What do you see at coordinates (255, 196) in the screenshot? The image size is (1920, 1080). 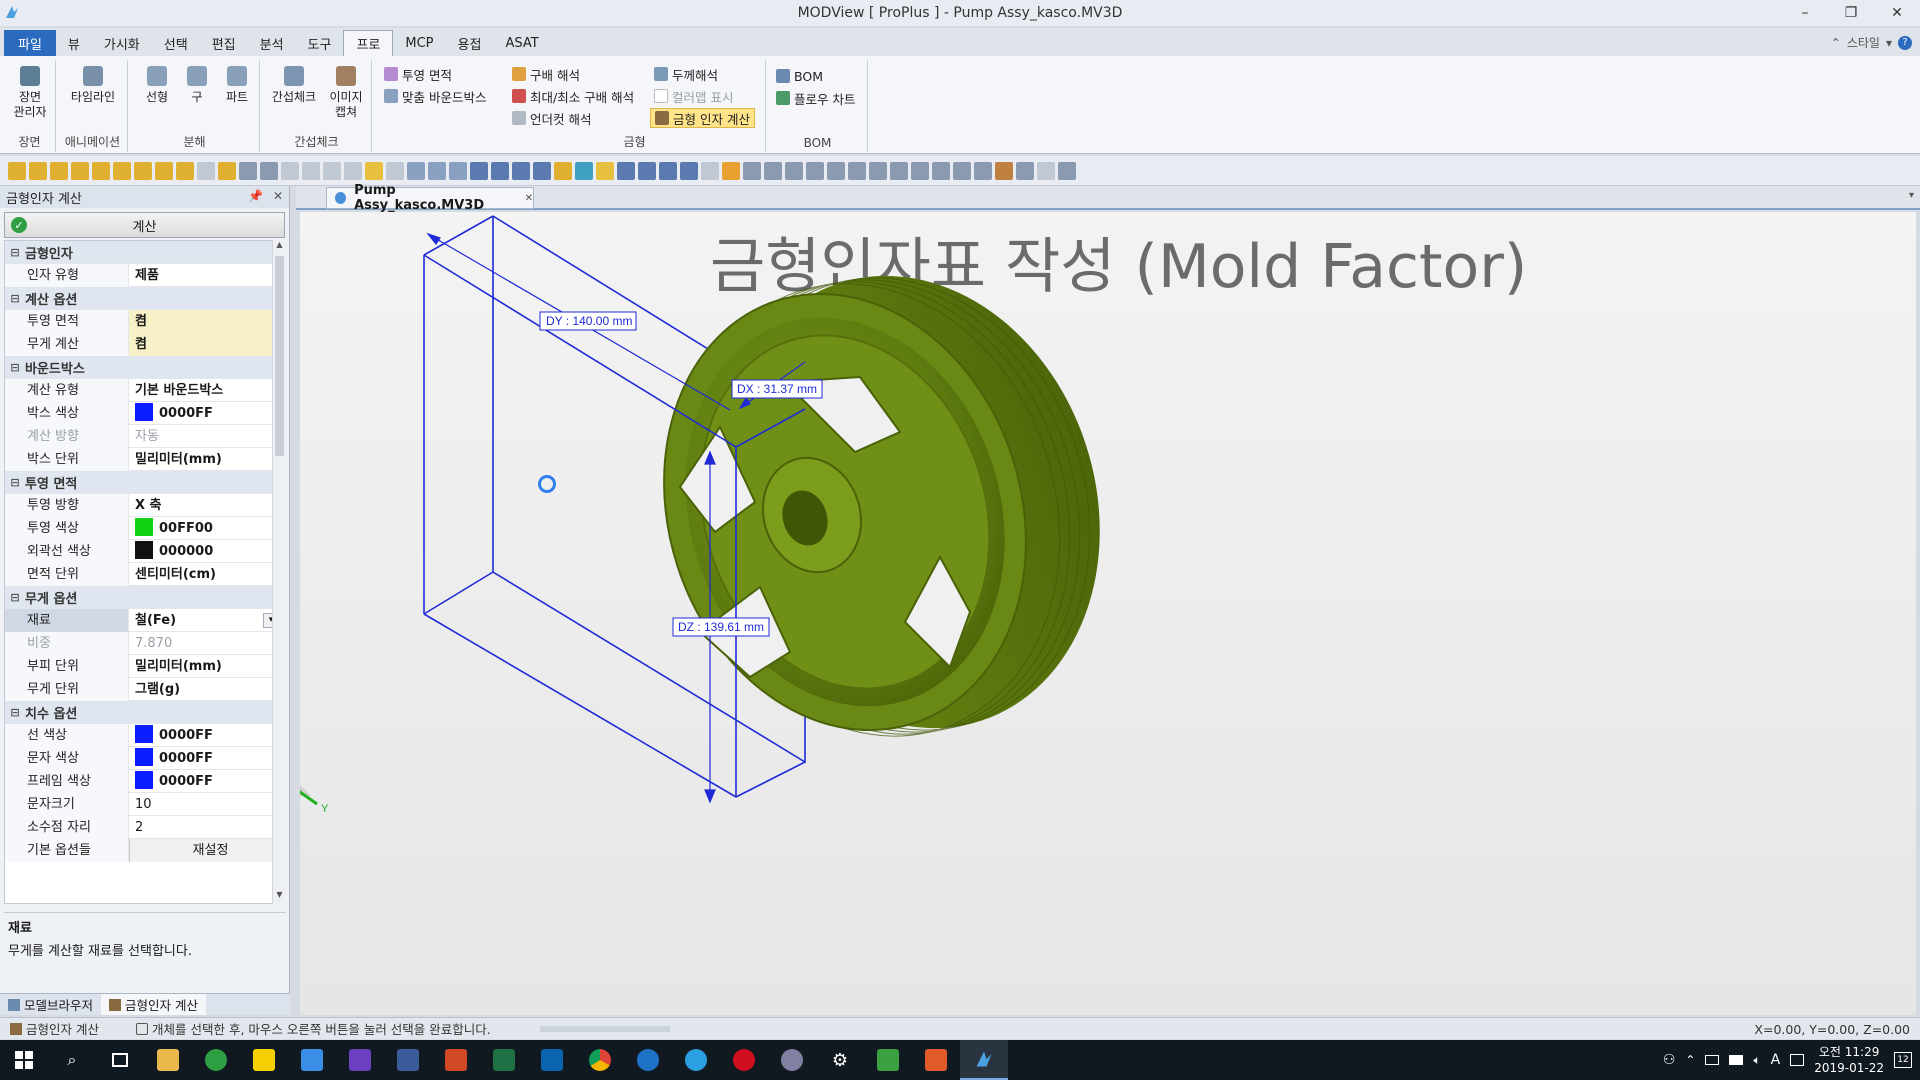 I see `pin-icon: 📌` at bounding box center [255, 196].